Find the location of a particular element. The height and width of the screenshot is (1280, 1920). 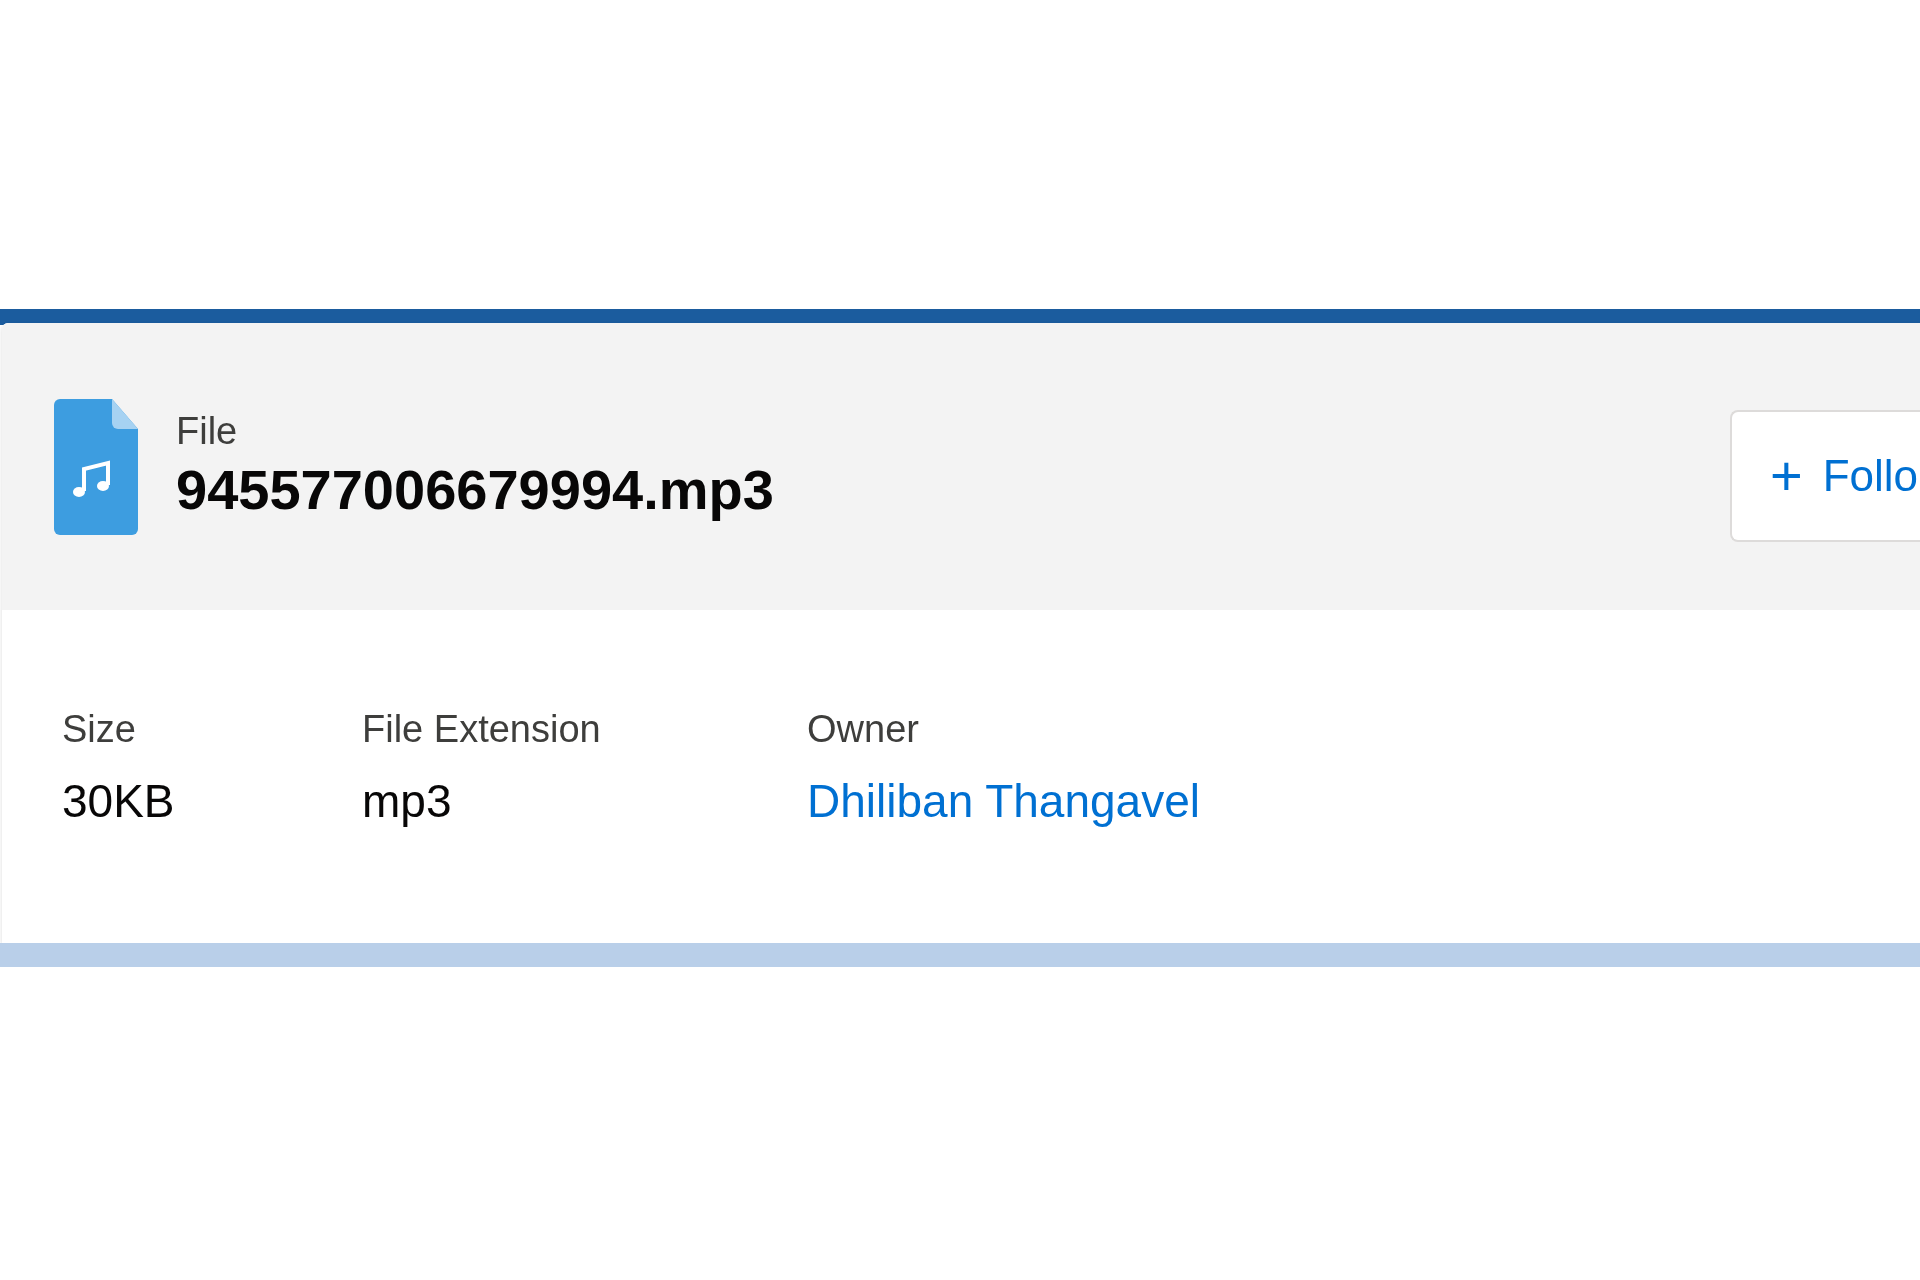

field-value: 30KB is located at coordinates (119, 801).